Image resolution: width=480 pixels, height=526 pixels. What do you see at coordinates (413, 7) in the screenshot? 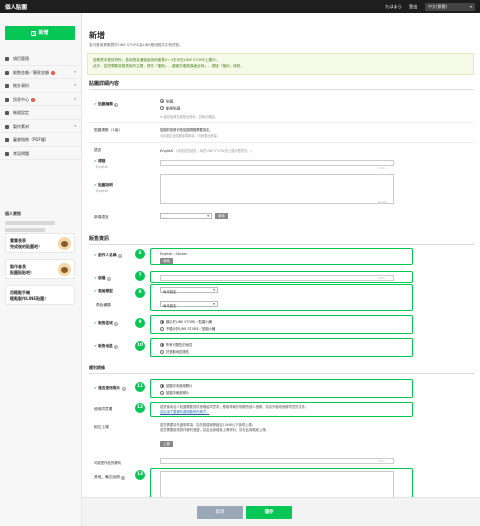
I see `logout-link: 登出` at bounding box center [413, 7].